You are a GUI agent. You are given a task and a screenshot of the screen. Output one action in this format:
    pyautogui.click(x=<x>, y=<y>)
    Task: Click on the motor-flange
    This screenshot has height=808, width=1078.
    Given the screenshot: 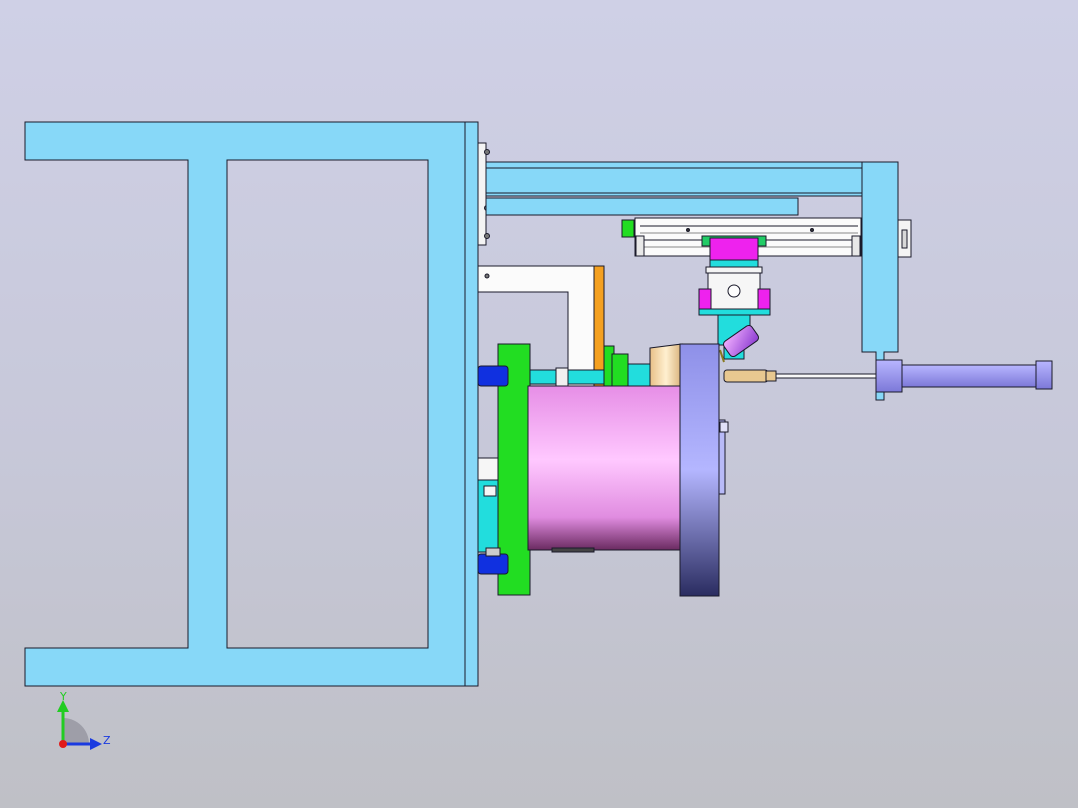 What is the action you would take?
    pyautogui.click(x=699, y=470)
    